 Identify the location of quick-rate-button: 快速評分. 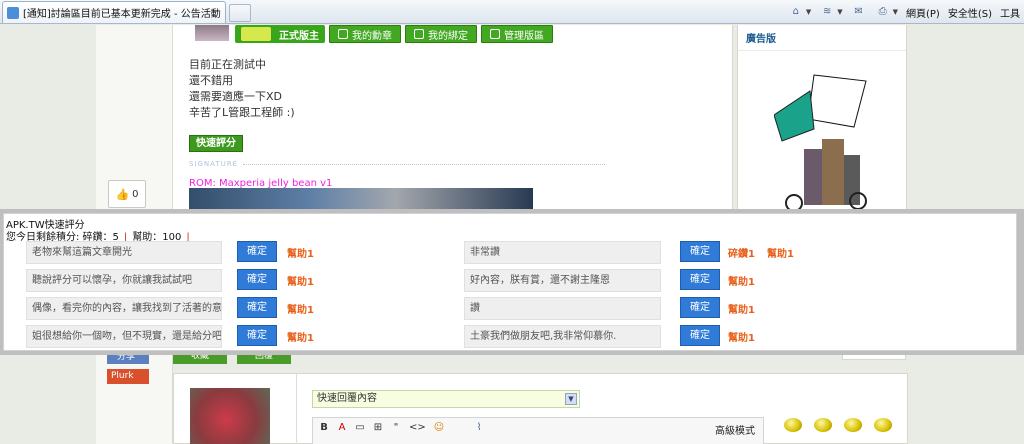
(216, 143).